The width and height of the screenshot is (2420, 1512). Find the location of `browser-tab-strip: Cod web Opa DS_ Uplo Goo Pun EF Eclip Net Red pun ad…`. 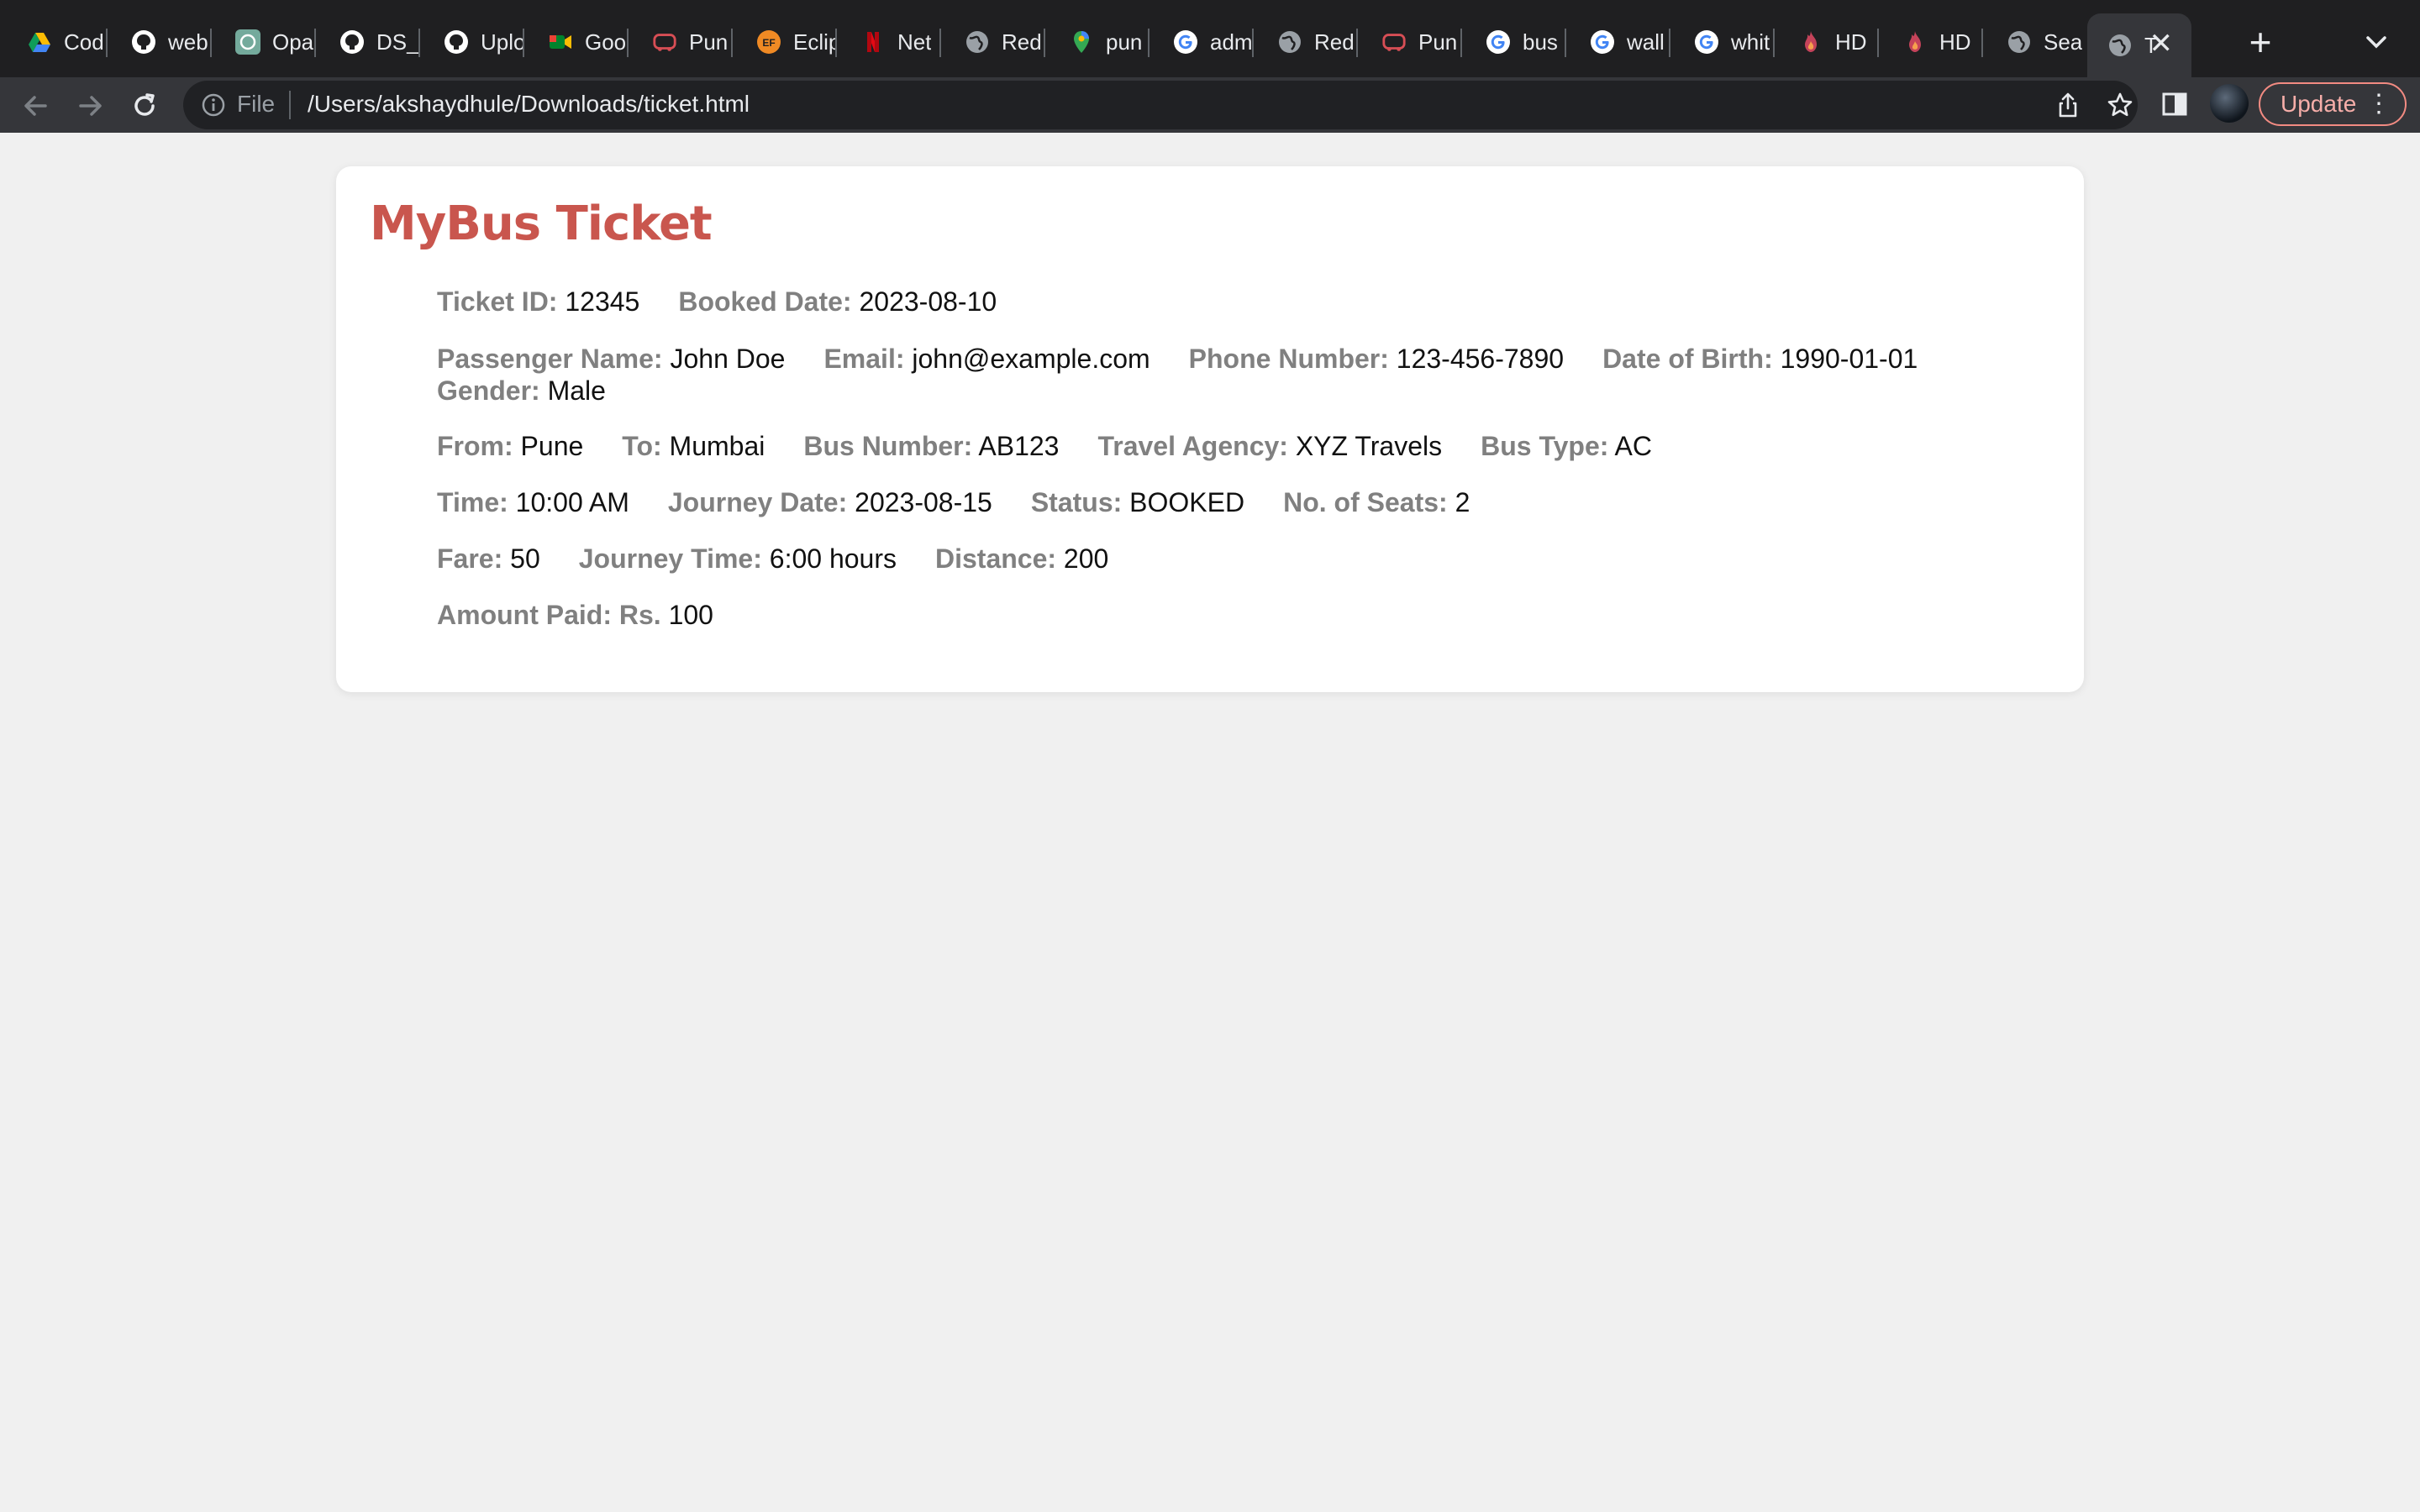

browser-tab-strip: Cod web Opa DS_ Uplo Goo Pun EF Eclip Net Red pun ad… is located at coordinates (1210, 38).